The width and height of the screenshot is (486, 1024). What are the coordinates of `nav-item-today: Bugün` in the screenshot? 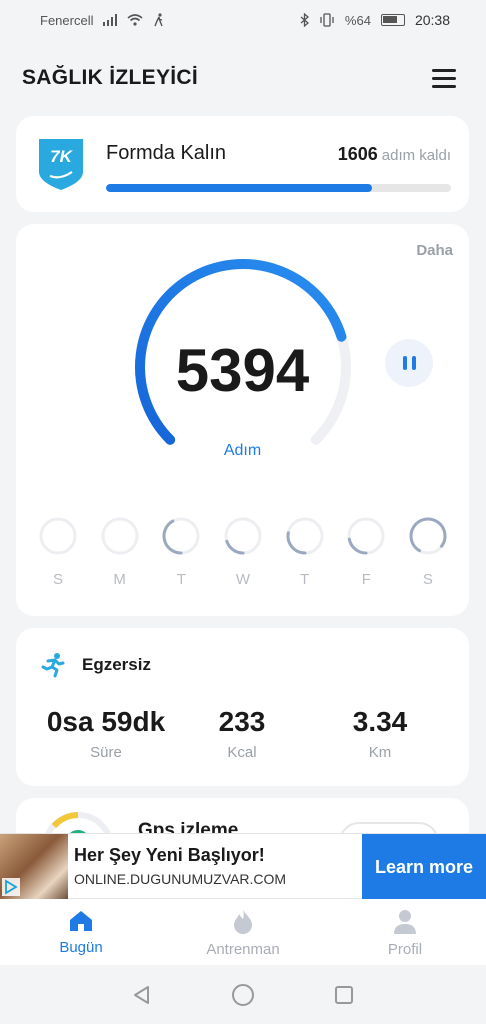 It's located at (81, 932).